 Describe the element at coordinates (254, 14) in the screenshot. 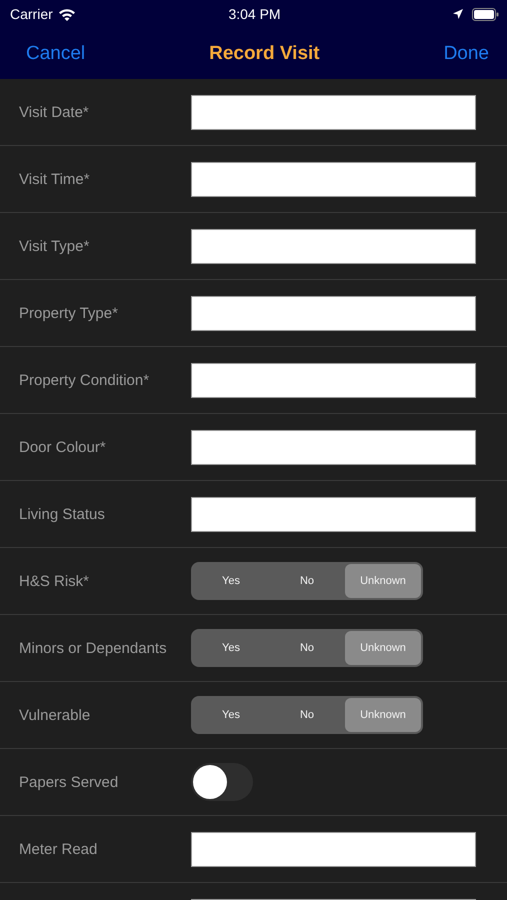

I see `clock: 3:04 PM` at that location.